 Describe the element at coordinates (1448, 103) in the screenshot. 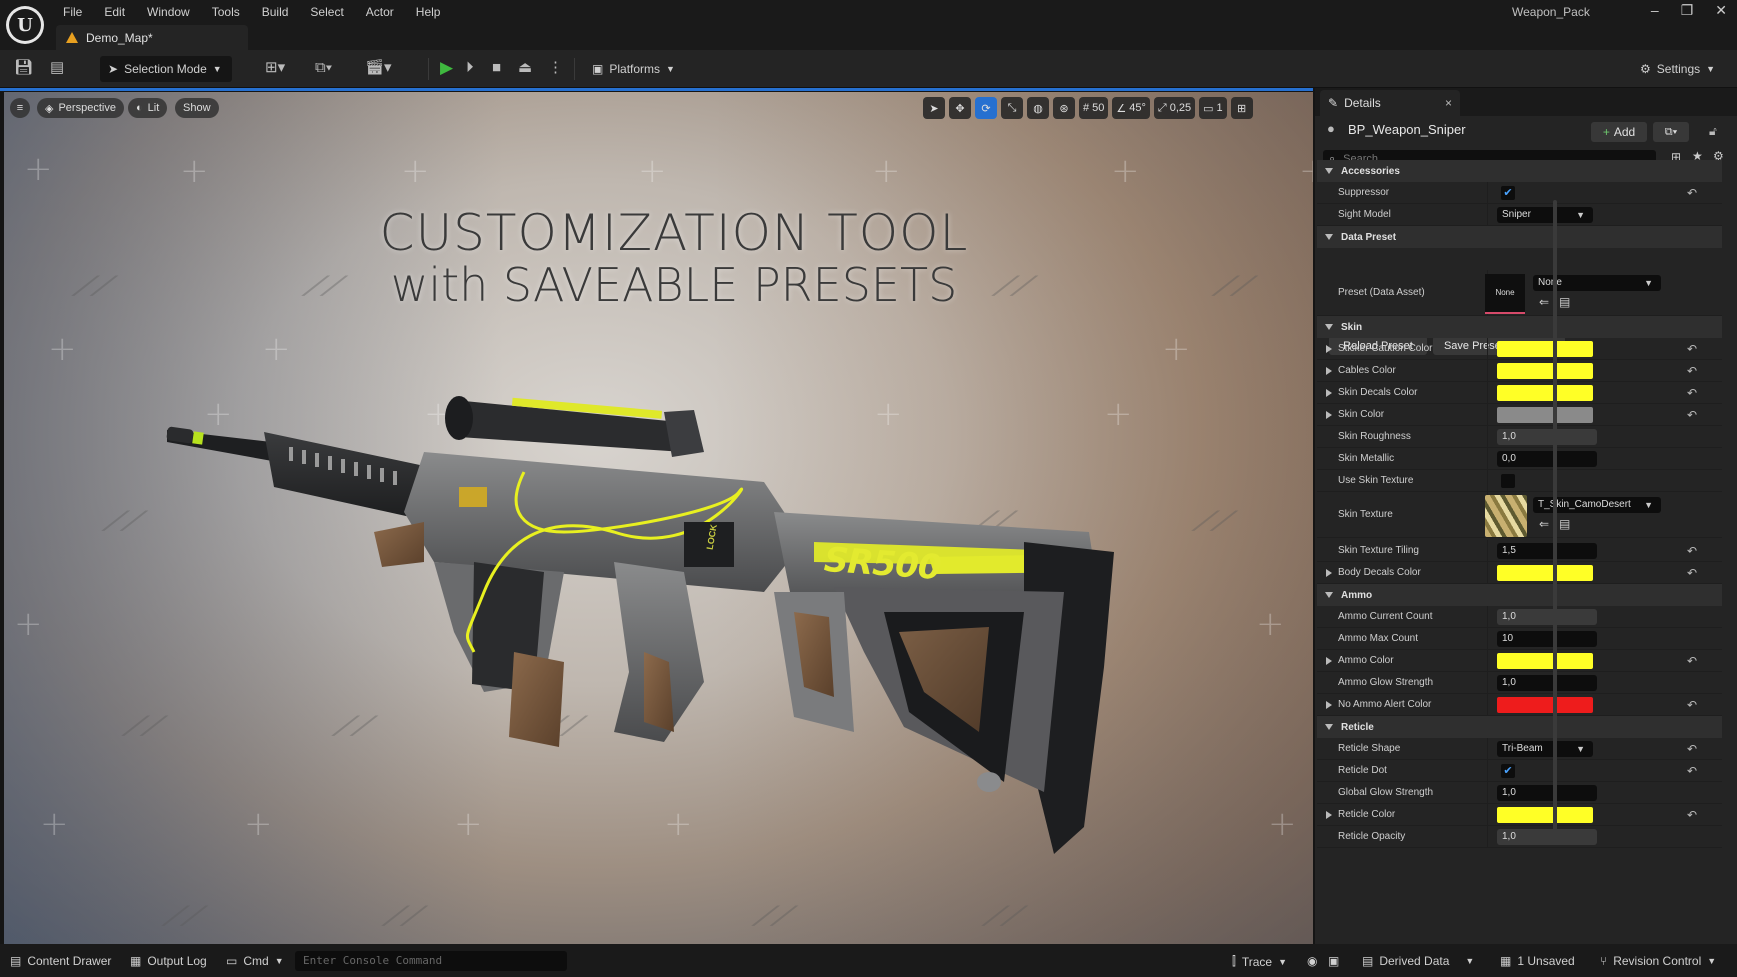

I see `close-icon: ×` at that location.